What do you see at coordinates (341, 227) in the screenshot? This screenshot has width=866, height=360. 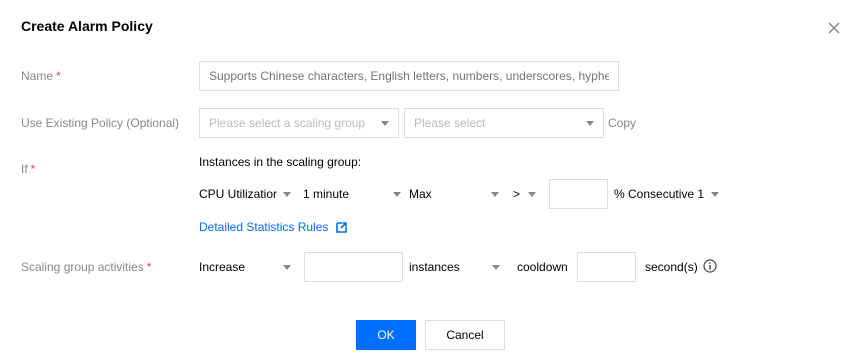 I see `external-link-icon` at bounding box center [341, 227].